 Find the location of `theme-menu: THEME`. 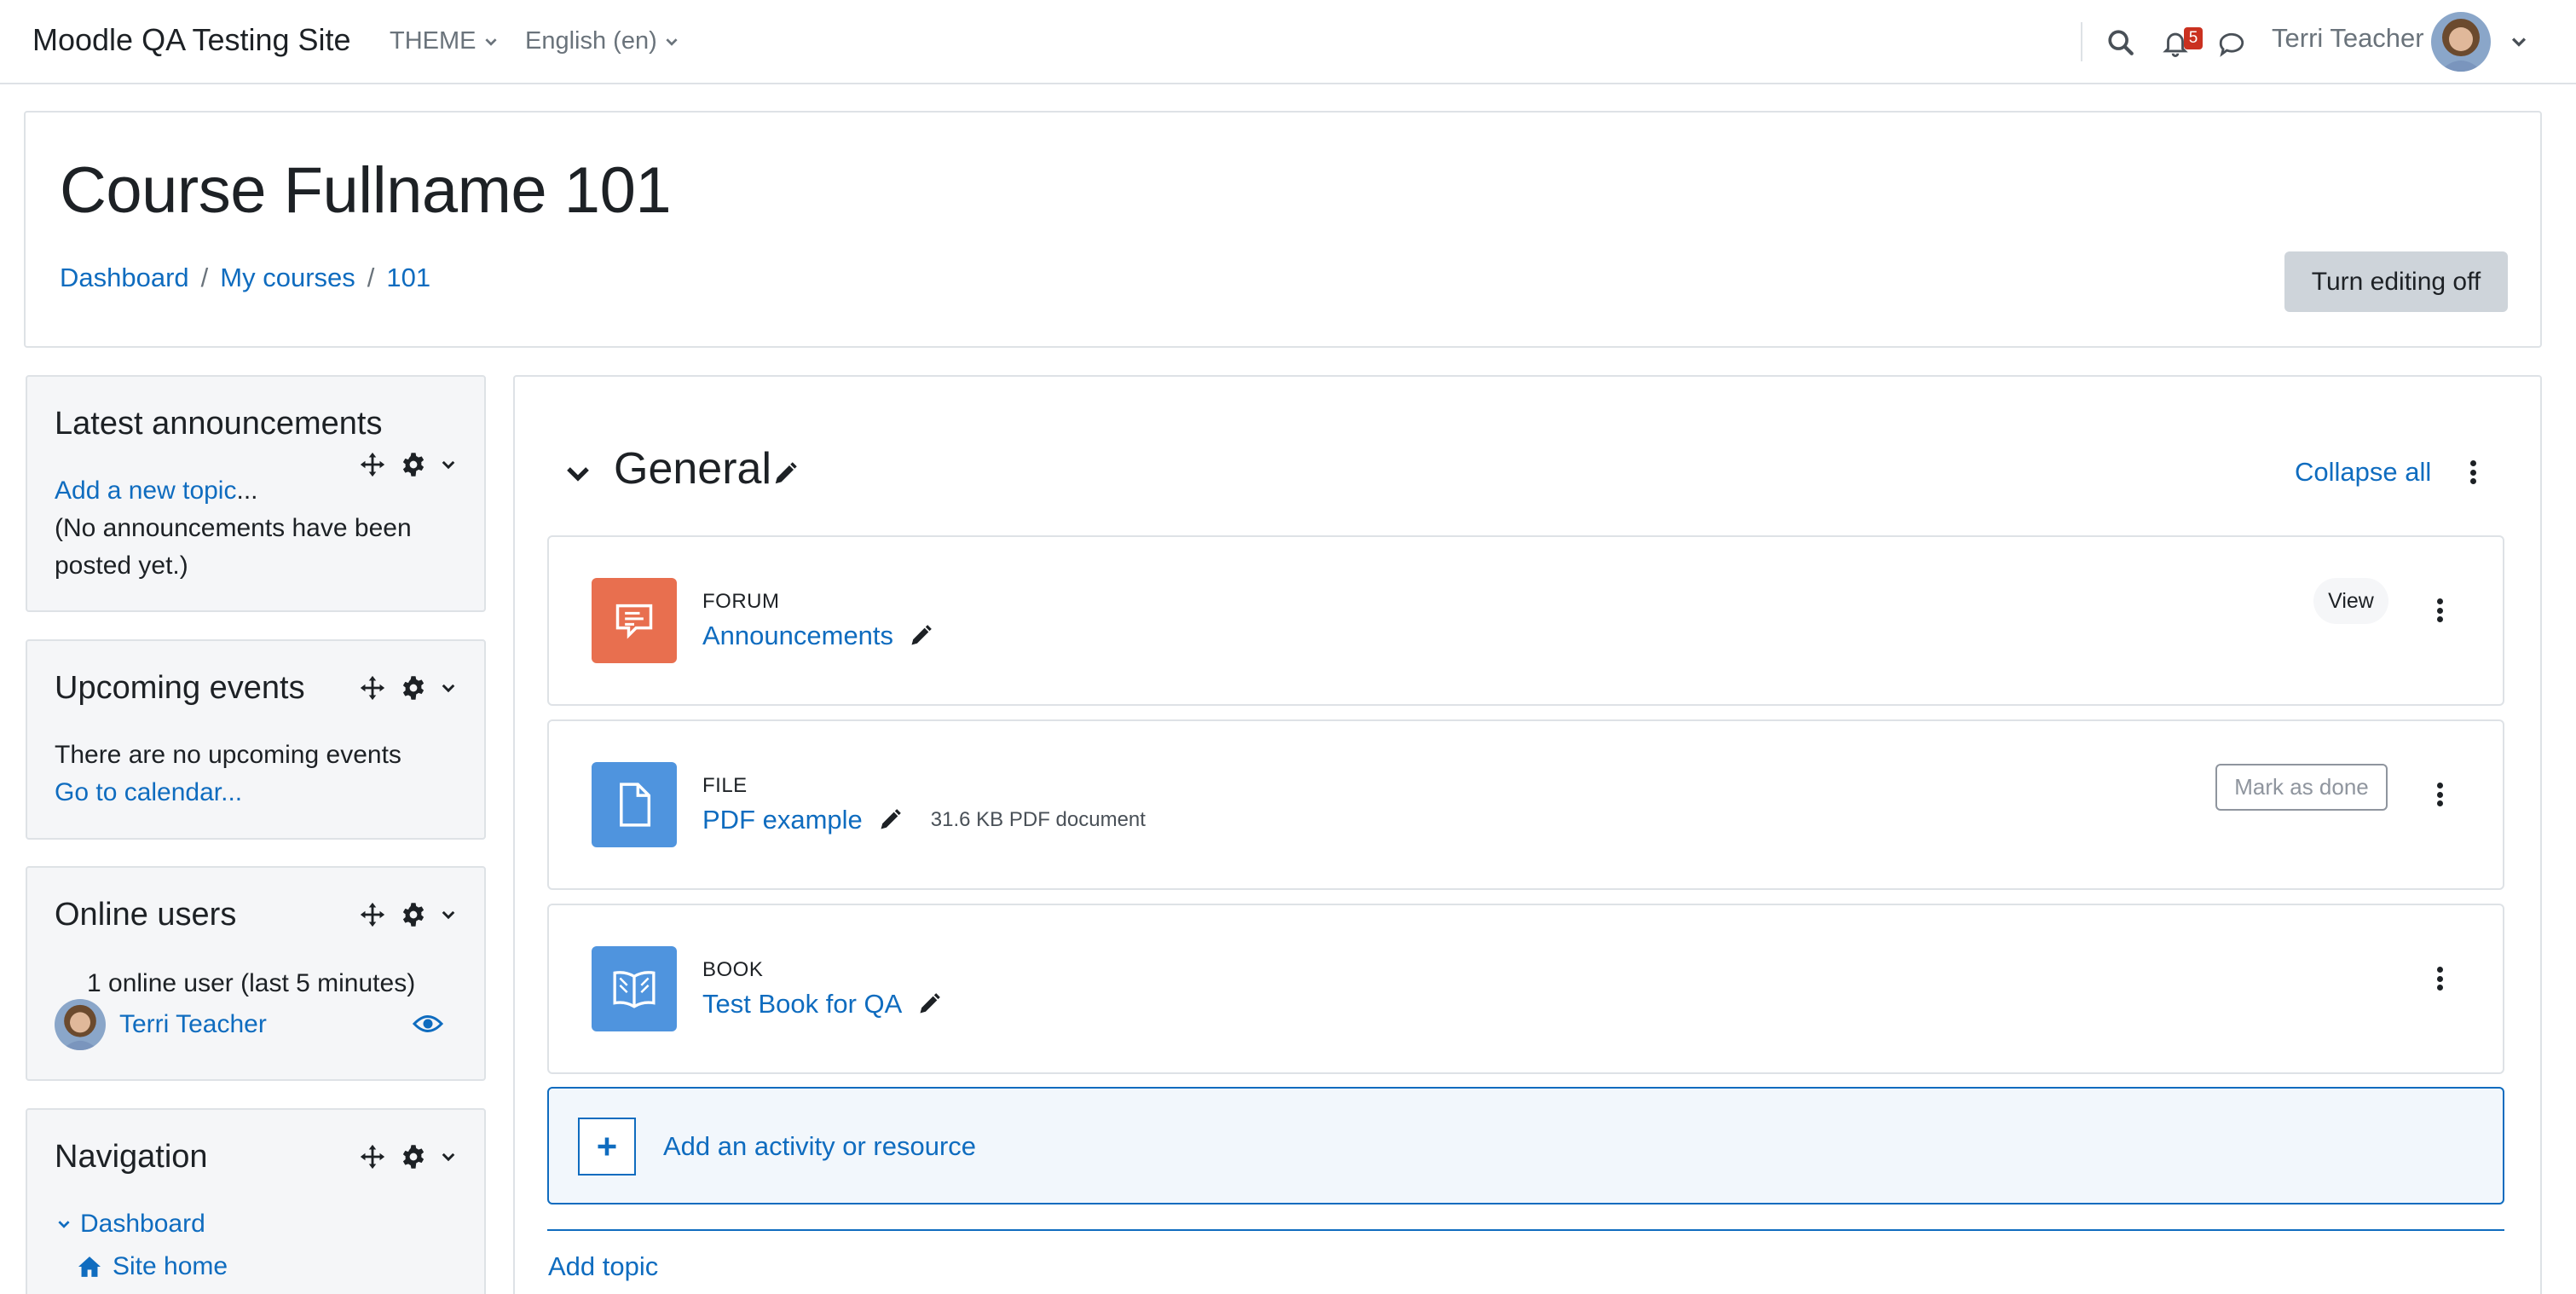

theme-menu: THEME is located at coordinates (444, 41).